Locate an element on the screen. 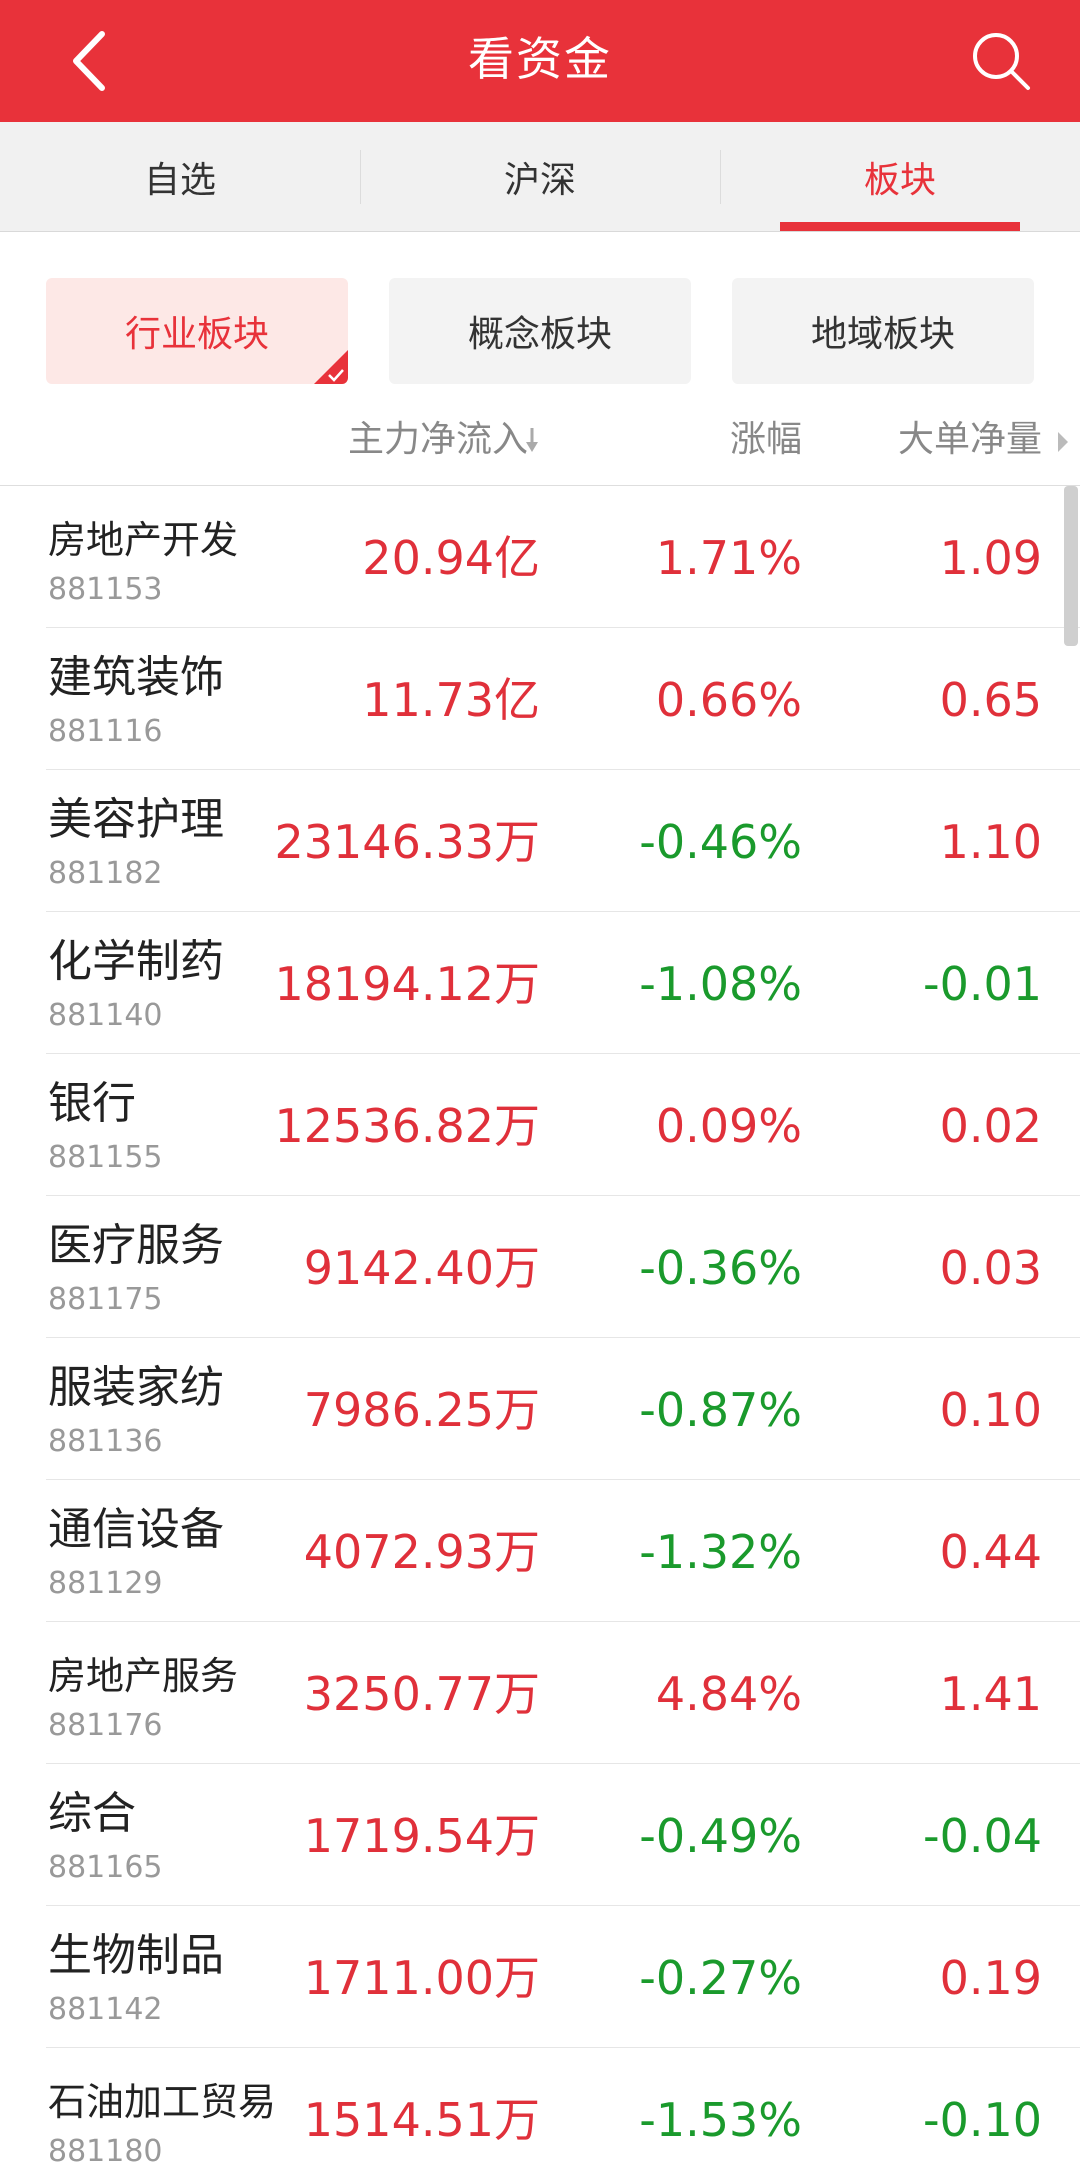 The height and width of the screenshot is (2169, 1080). net-inflow-value: 1719.54万 is located at coordinates (421, 1836).